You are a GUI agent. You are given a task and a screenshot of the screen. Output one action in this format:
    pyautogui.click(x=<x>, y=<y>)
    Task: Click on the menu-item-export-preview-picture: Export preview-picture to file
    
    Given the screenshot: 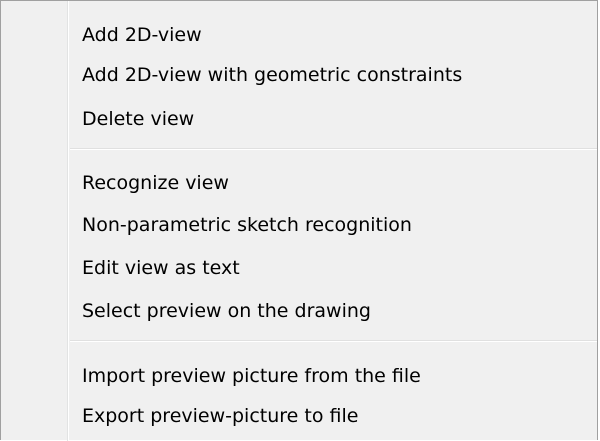 What is the action you would take?
    pyautogui.click(x=299, y=416)
    